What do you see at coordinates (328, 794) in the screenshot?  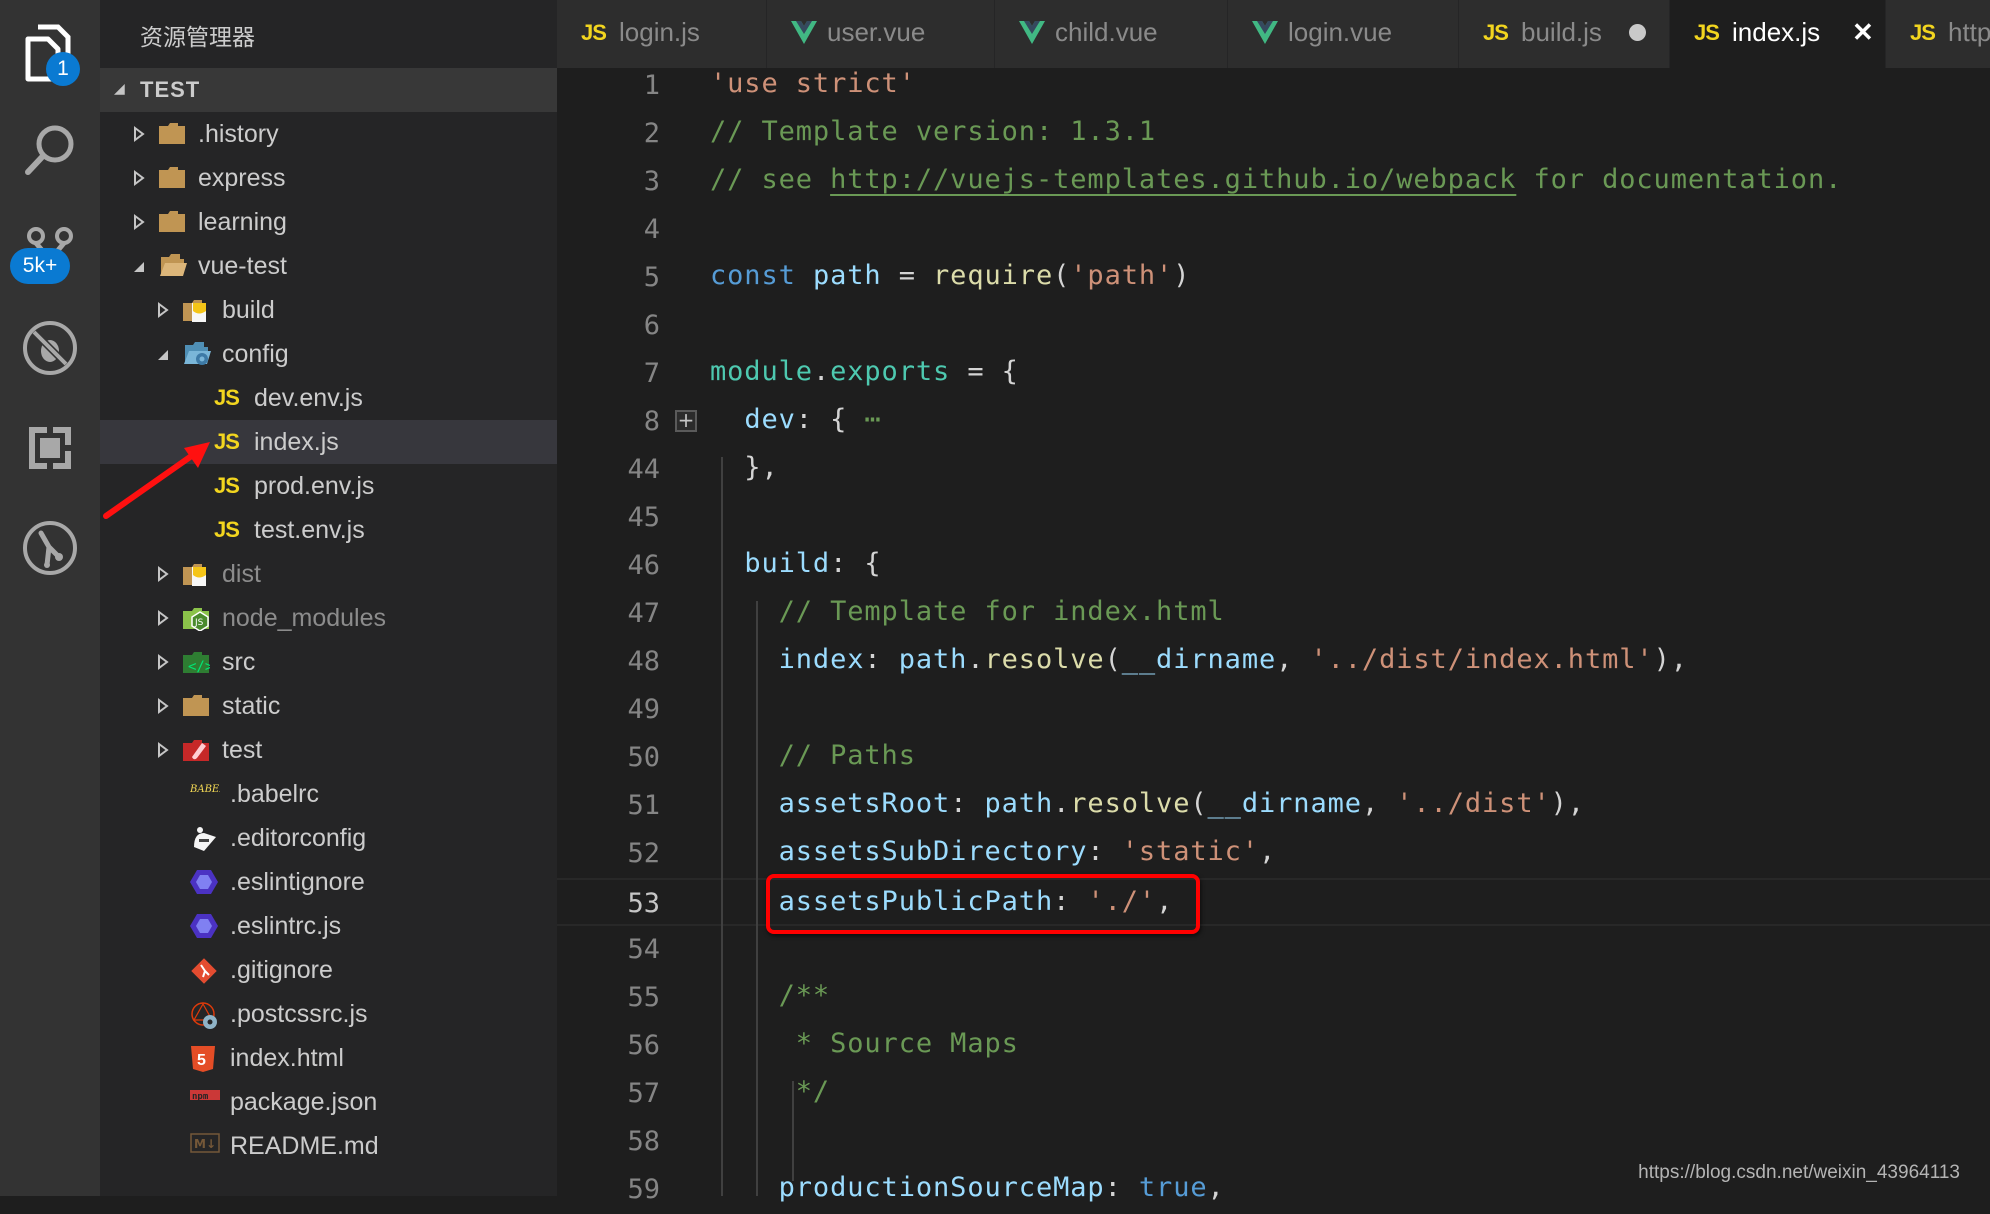 I see `tree-file: BABEL .babelrc` at bounding box center [328, 794].